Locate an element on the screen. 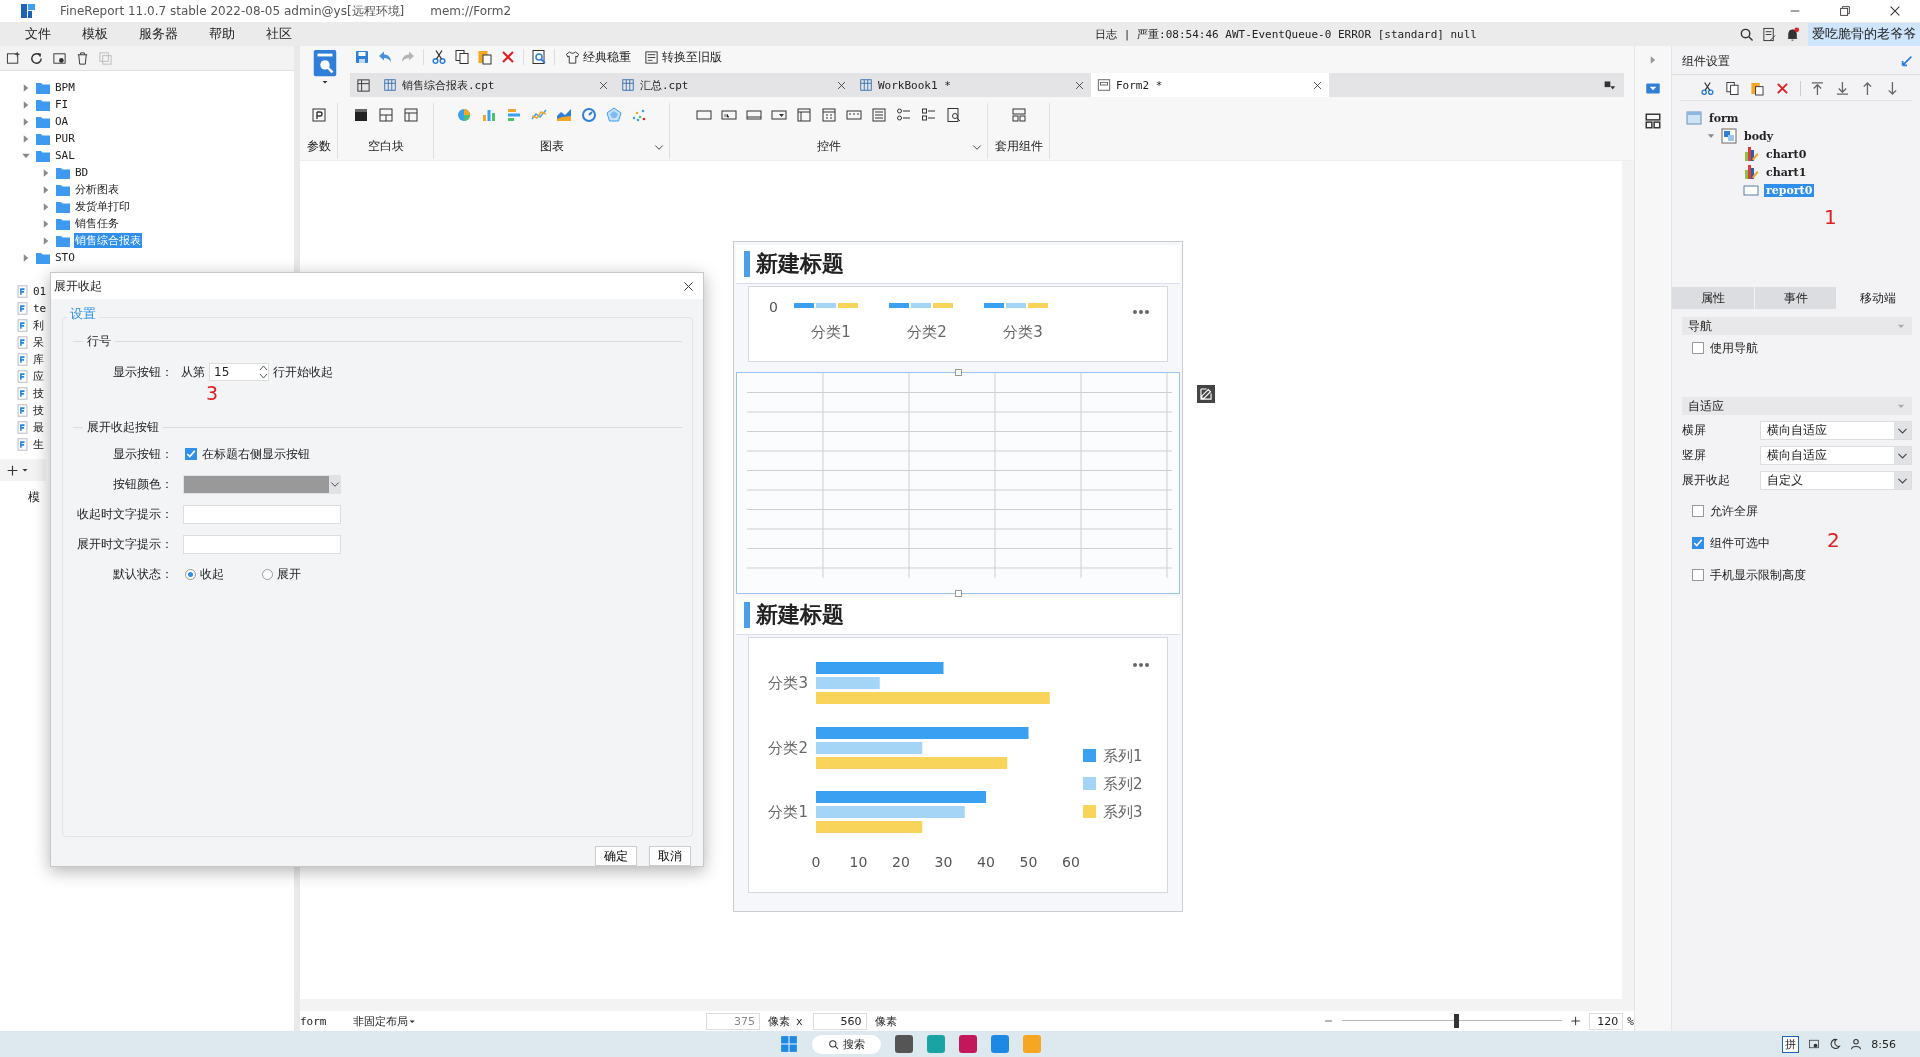  dropdown: 自定义 is located at coordinates (1836, 480).